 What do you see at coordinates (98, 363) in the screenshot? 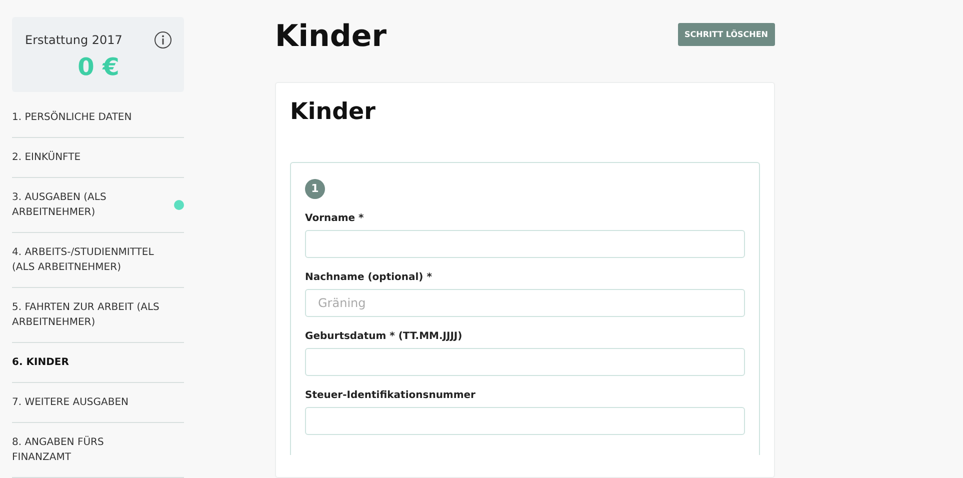
I see `sidebar-item: 6. KINDER` at bounding box center [98, 363].